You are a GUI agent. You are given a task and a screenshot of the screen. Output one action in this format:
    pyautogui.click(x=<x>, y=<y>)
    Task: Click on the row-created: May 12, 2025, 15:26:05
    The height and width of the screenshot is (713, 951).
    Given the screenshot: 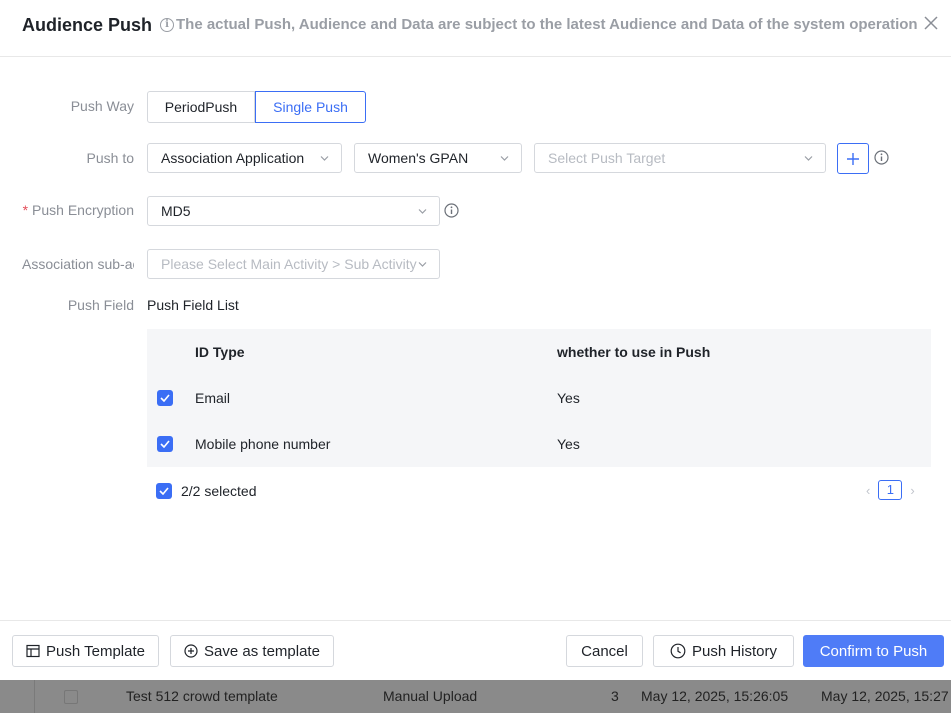 What is the action you would take?
    pyautogui.click(x=715, y=696)
    